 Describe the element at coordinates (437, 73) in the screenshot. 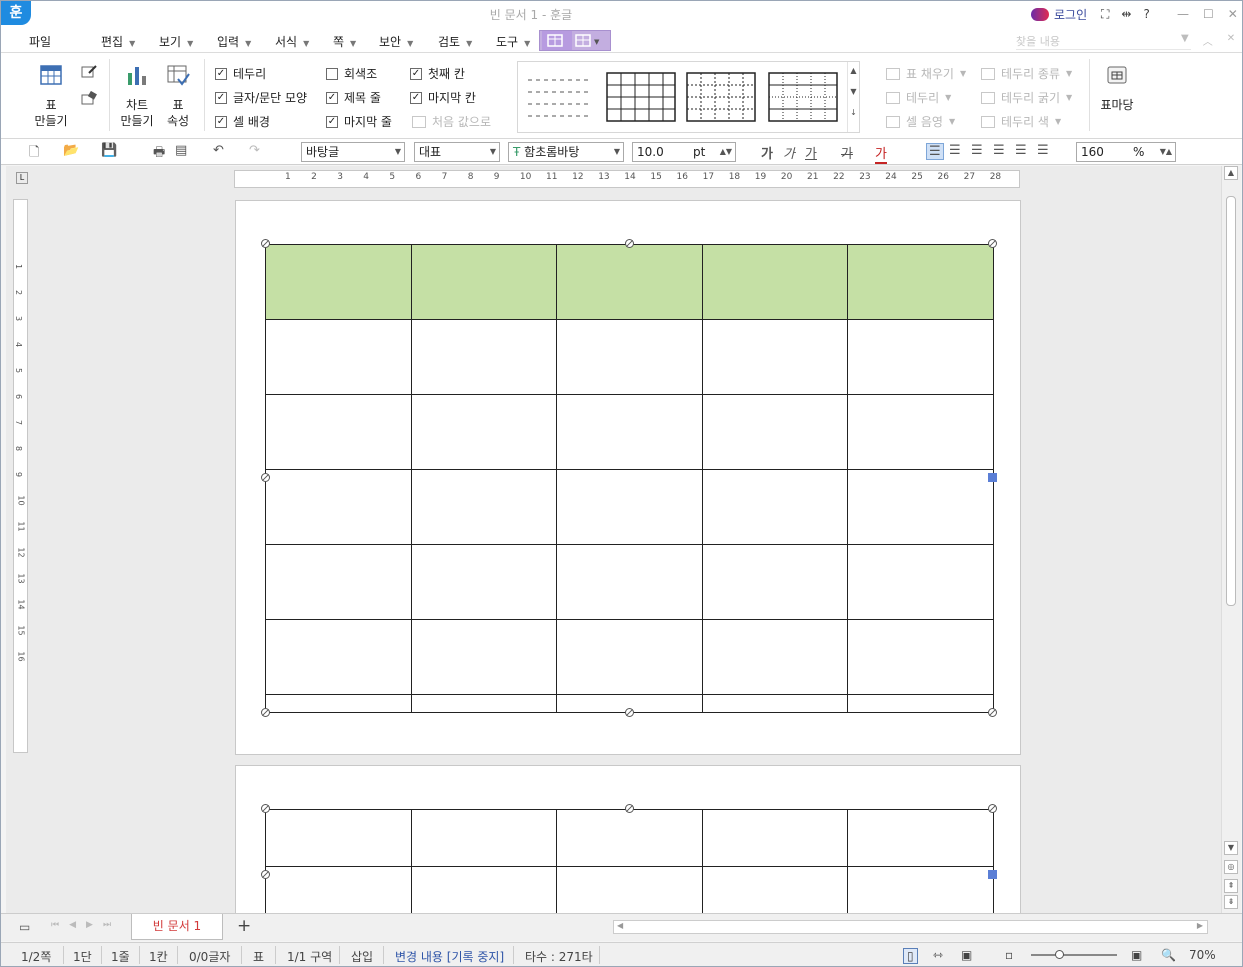

I see `check-first-col: ✓ 첫째 칸` at that location.